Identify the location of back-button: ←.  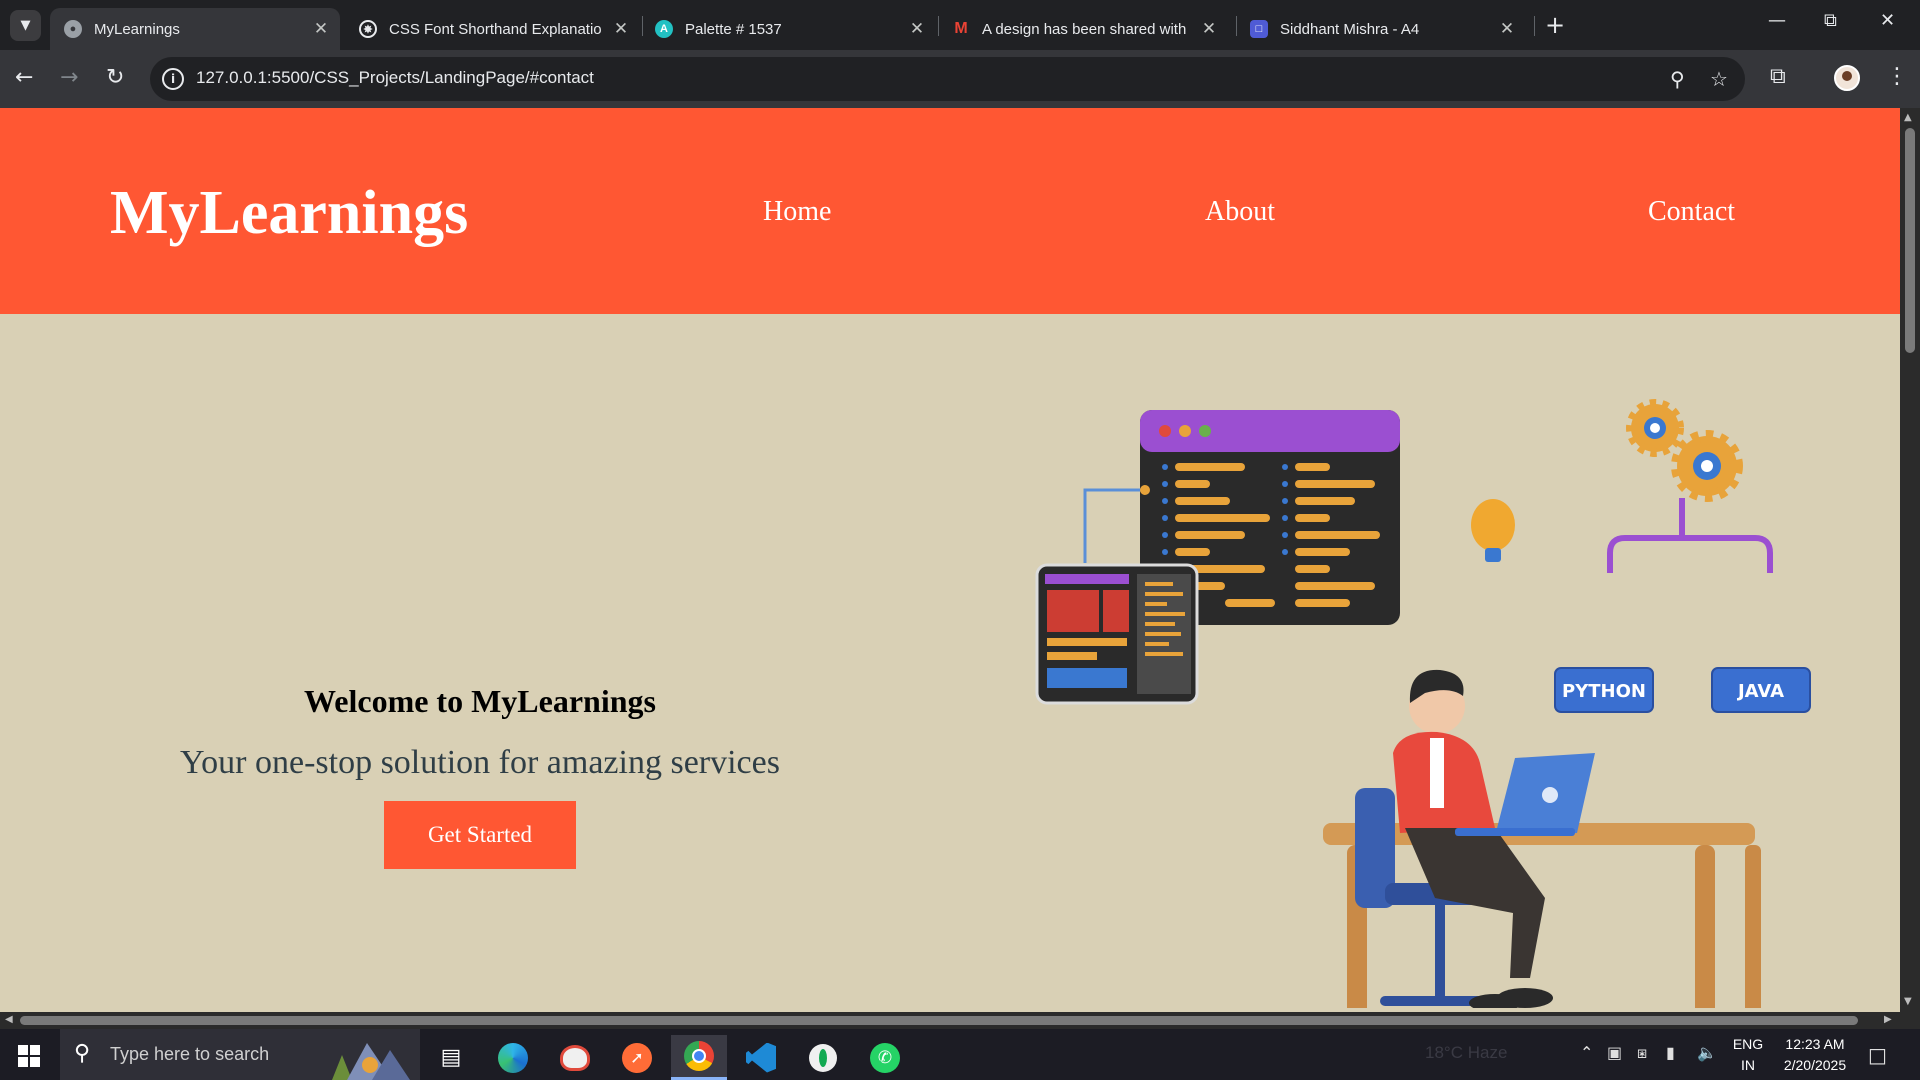
(24, 78).